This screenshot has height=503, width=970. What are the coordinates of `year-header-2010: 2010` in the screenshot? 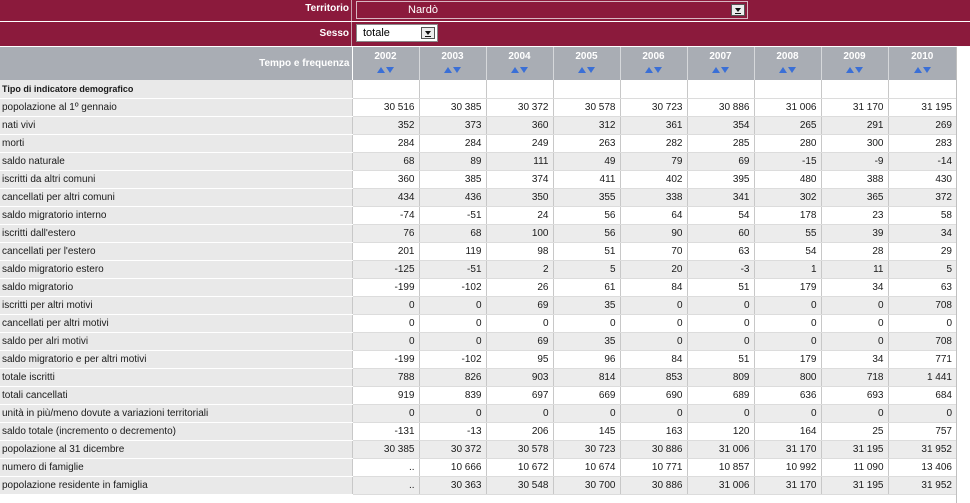 It's located at (921, 63).